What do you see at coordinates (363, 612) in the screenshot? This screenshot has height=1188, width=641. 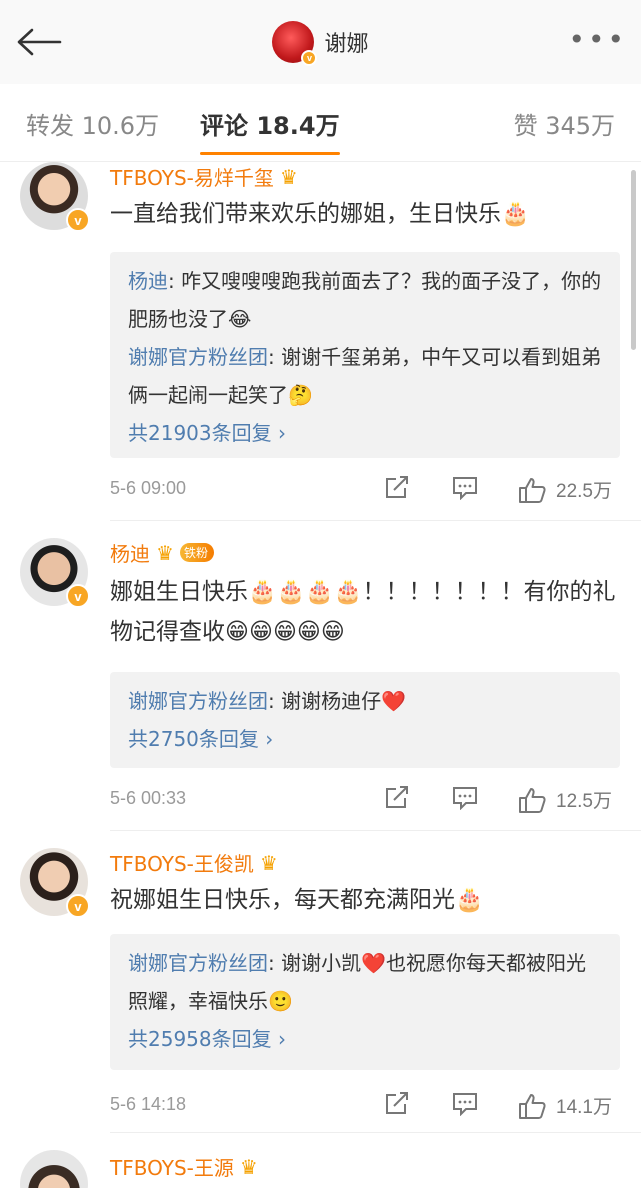 I see `comment-text: 娜姐生日快乐🎂🎂🎂🎂！！！！！！！有你的礼物记得查收😁😁😁😁😁` at bounding box center [363, 612].